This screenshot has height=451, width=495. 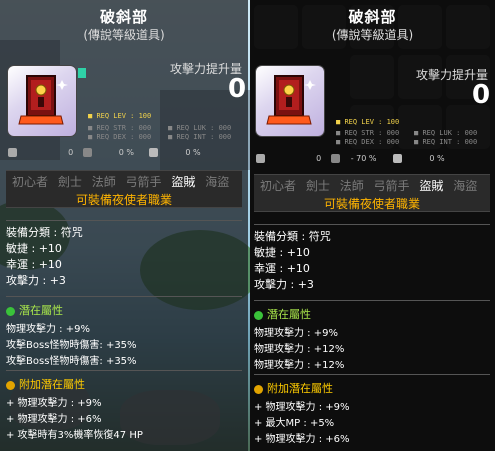 I want to click on mini-value-2: - 70 %, so click(x=363, y=158).